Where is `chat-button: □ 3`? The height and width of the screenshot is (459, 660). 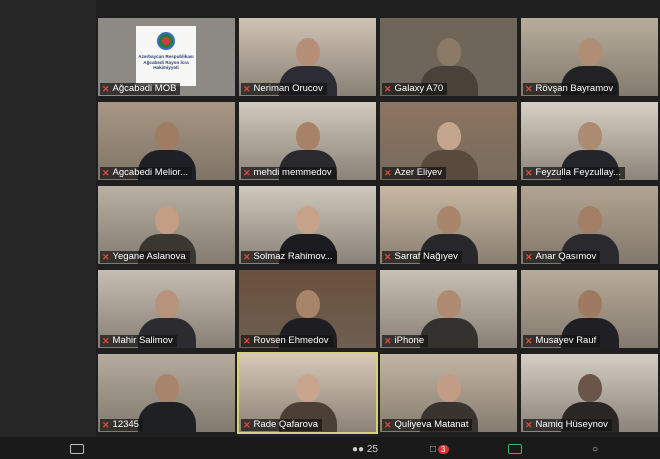
chat-button: □ 3 is located at coordinates (439, 449).